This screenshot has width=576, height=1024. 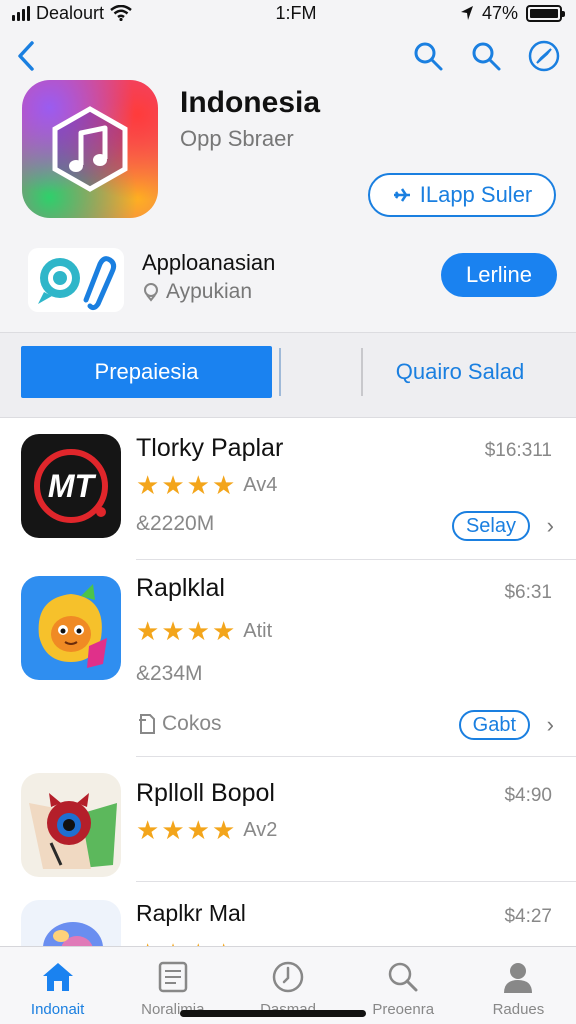 What do you see at coordinates (210, 448) in the screenshot?
I see `app-name: Tlorky Paplar` at bounding box center [210, 448].